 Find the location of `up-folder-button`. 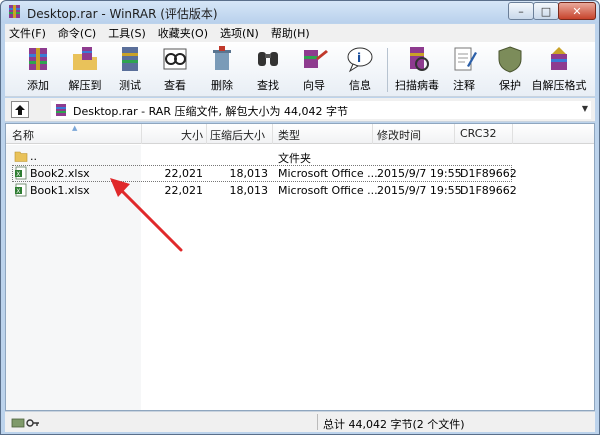

up-folder-button is located at coordinates (20, 109).